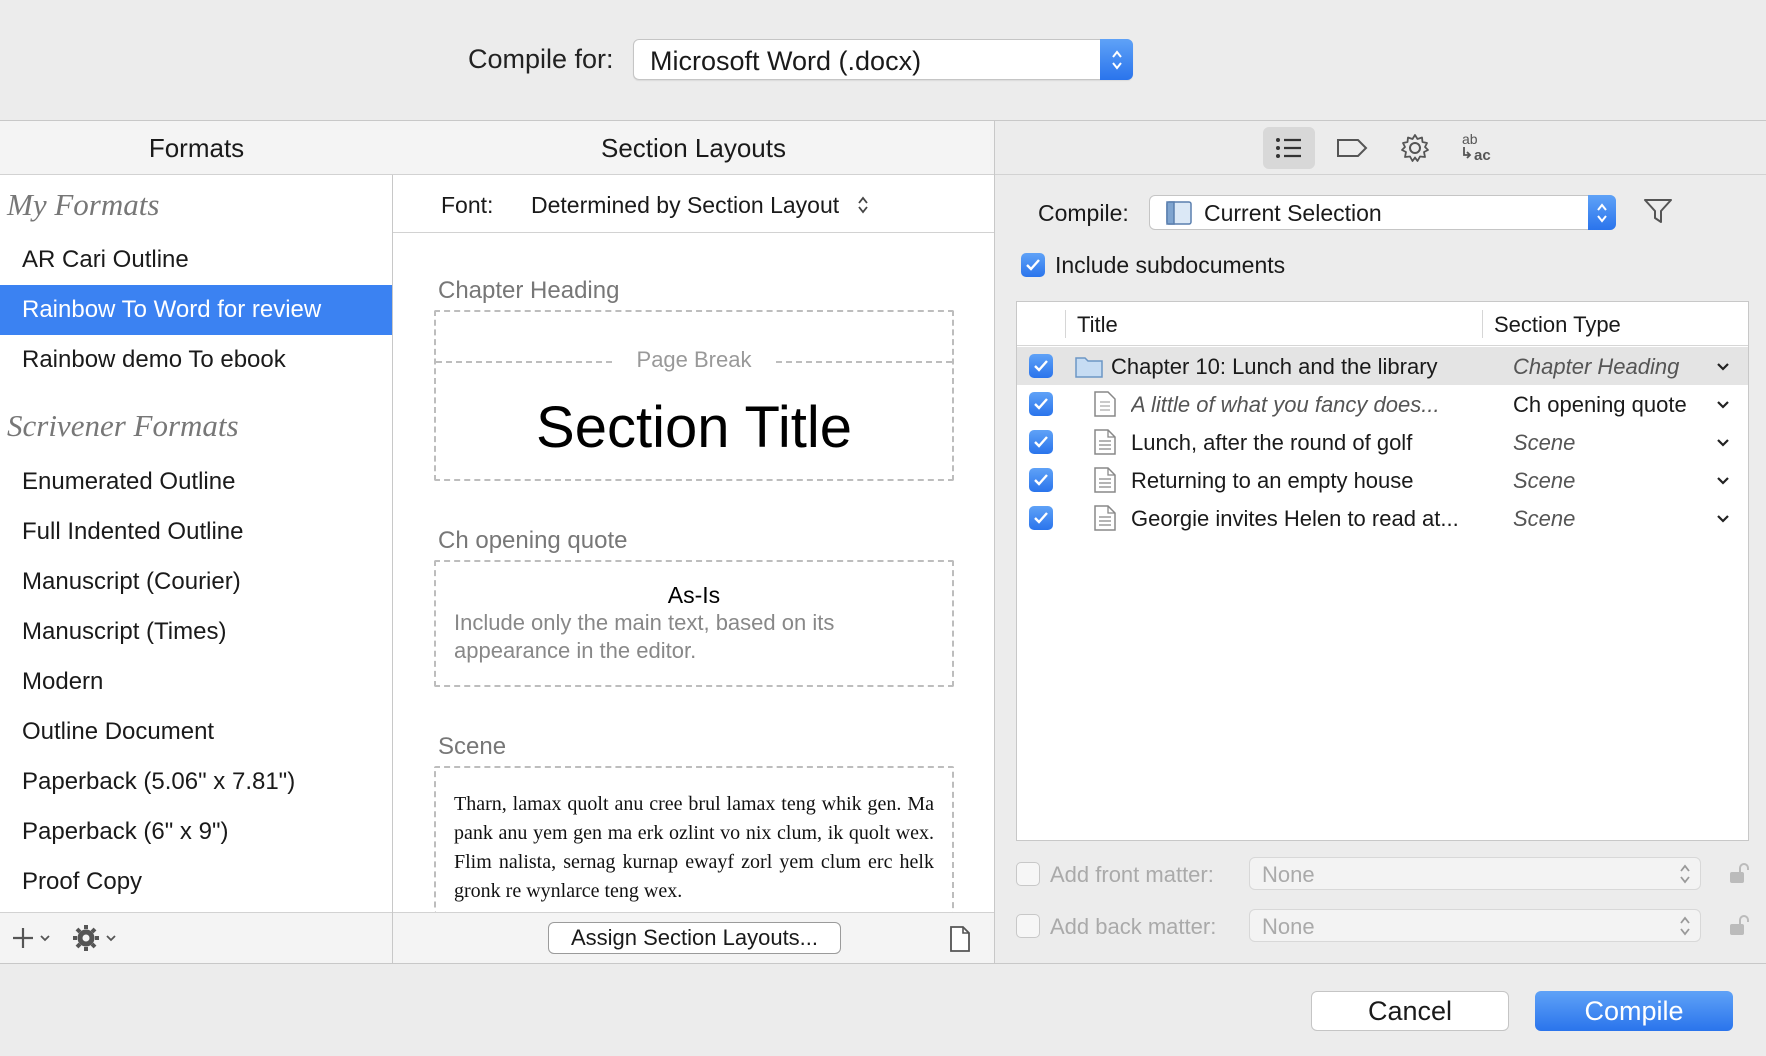  I want to click on add-front-matter-checkbox, so click(1028, 874).